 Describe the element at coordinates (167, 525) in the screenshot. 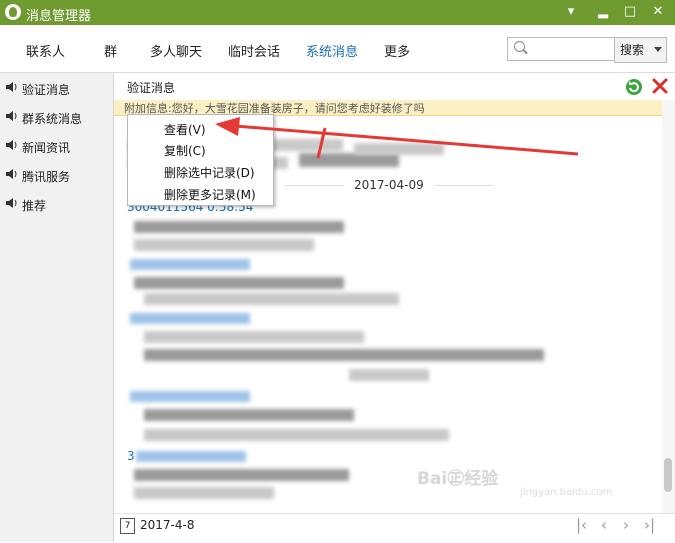

I see `footer-date: 2017-4-8` at that location.